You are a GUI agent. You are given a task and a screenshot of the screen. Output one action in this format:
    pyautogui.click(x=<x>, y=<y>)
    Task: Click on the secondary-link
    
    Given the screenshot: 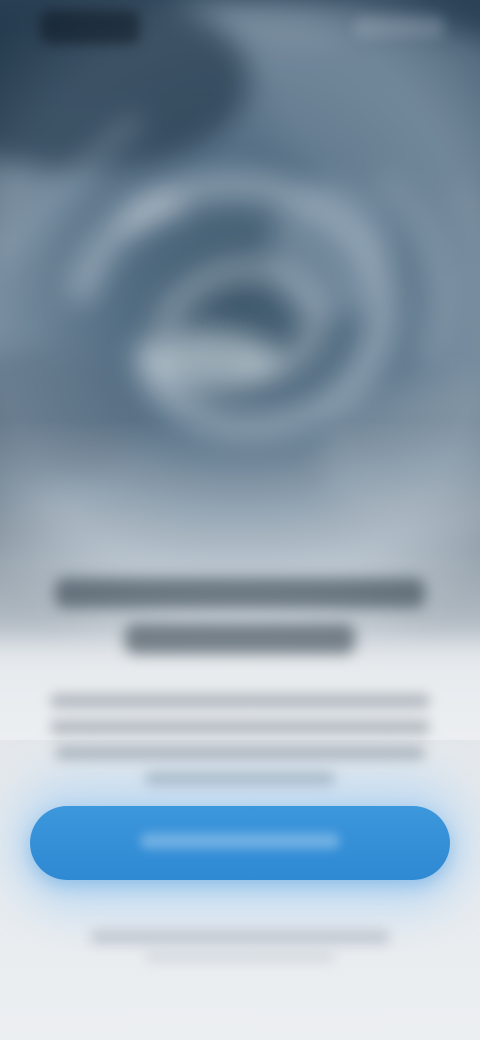 What is the action you would take?
    pyautogui.click(x=240, y=946)
    